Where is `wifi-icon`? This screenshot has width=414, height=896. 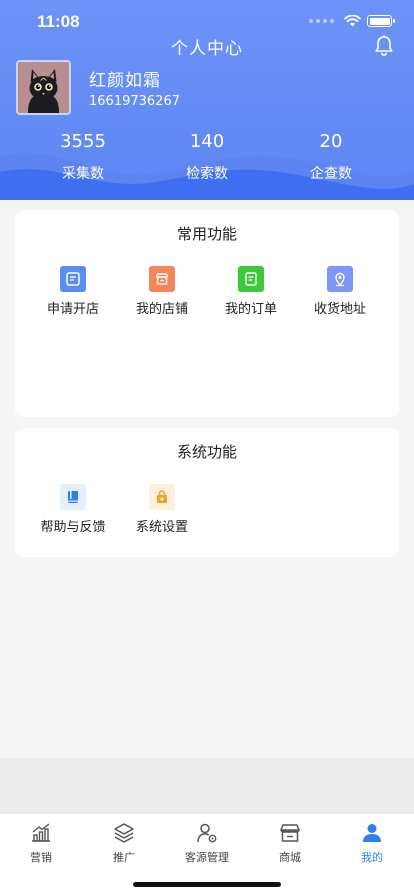
wifi-icon is located at coordinates (352, 21).